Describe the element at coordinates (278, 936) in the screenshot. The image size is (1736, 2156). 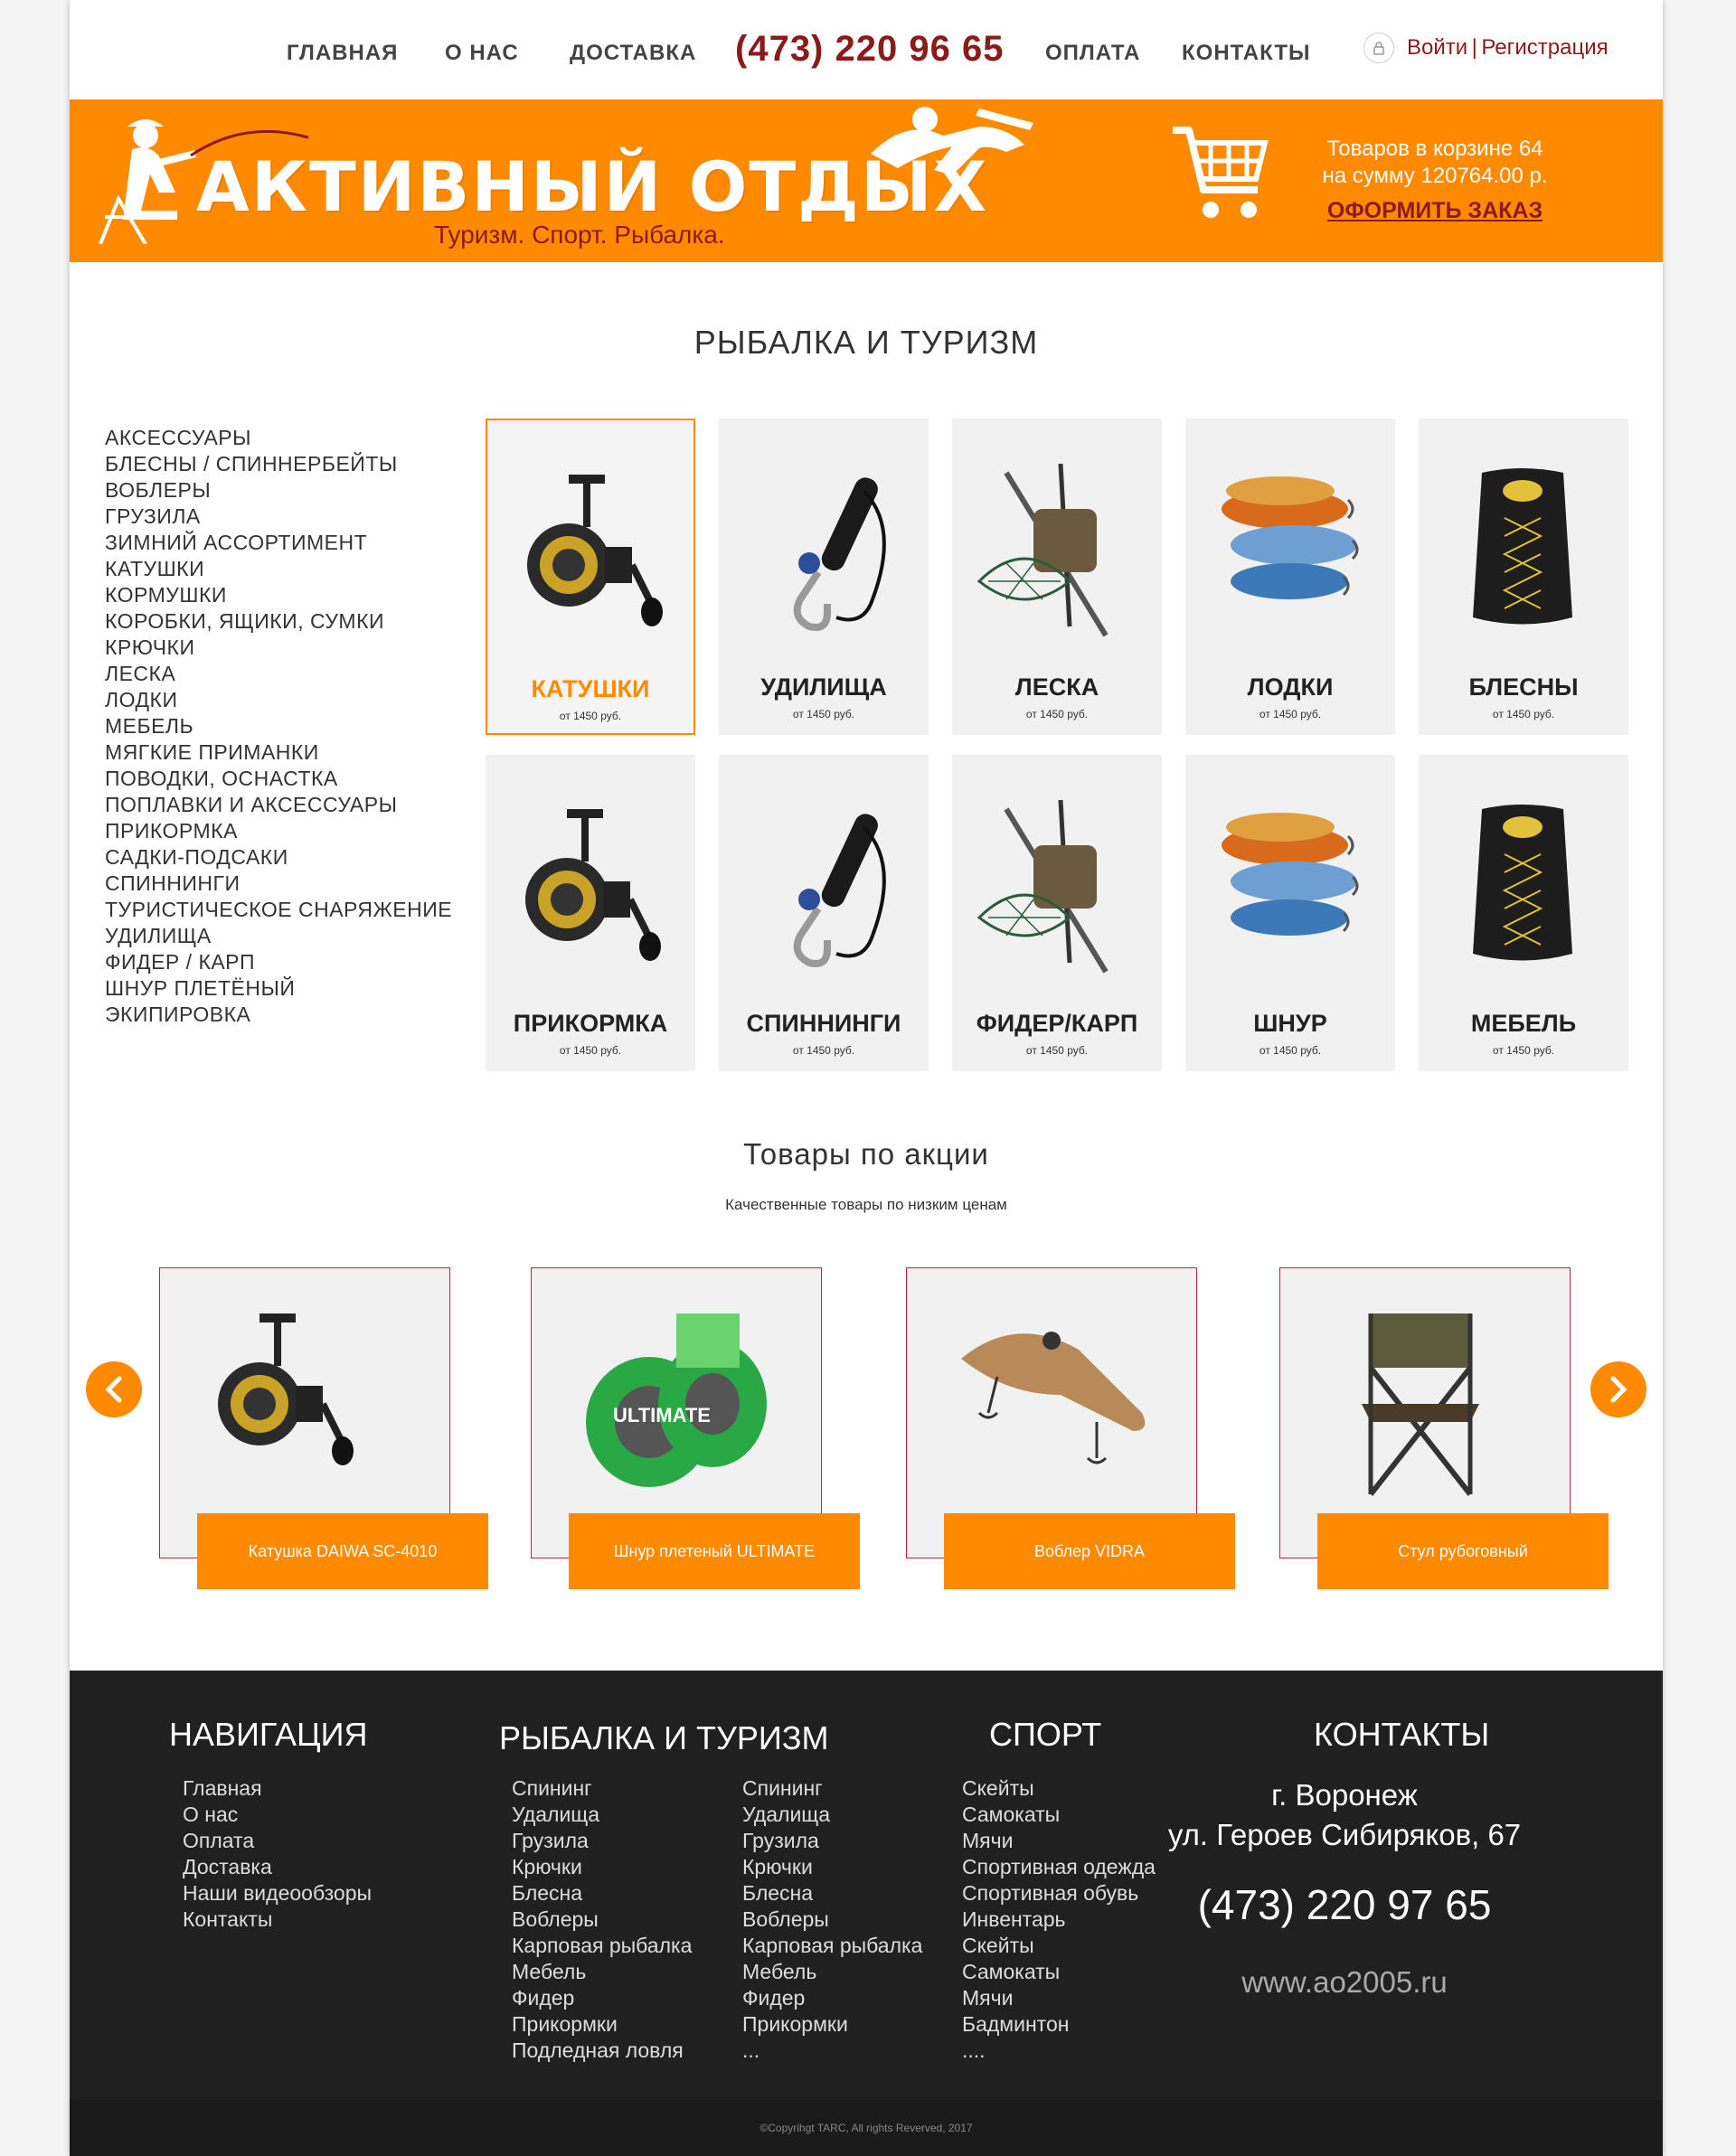
I see `sidebar-item-20: УДИЛИЩА` at that location.